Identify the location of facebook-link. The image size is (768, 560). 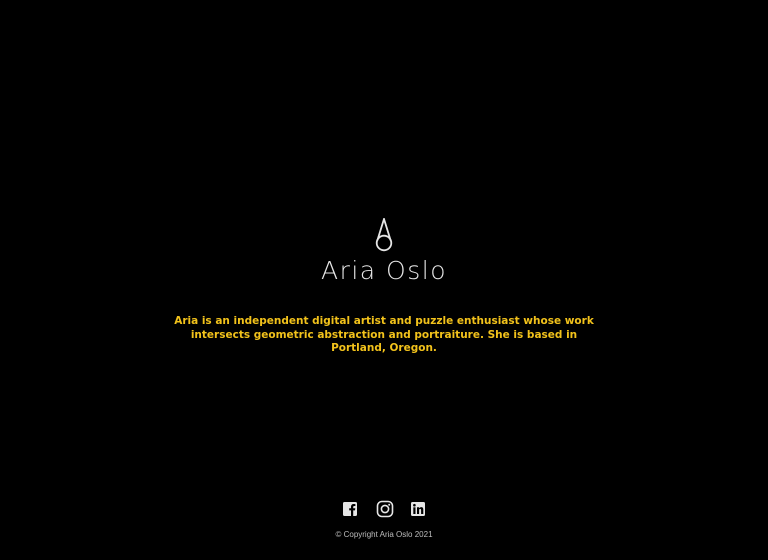
(350, 509).